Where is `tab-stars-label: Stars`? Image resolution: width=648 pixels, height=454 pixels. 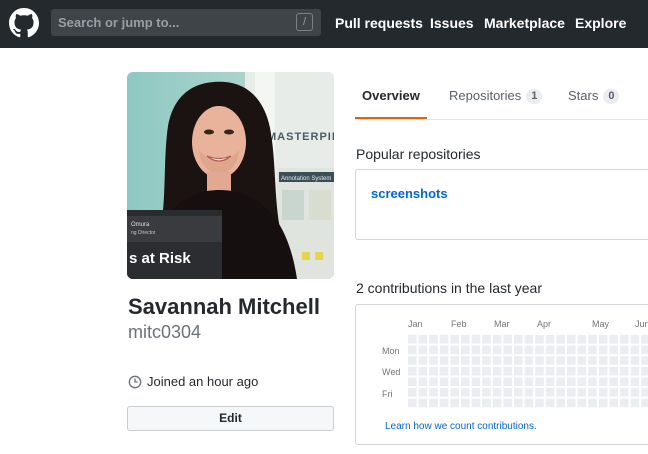
tab-stars-label: Stars is located at coordinates (583, 95).